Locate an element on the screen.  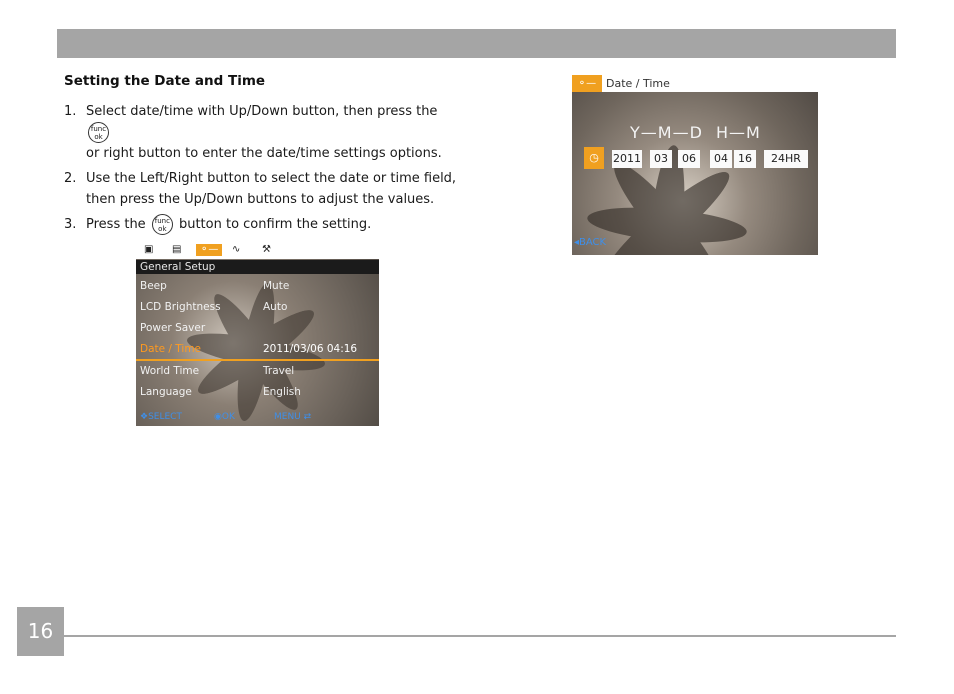
menu-item-value: Mute is located at coordinates (276, 286).